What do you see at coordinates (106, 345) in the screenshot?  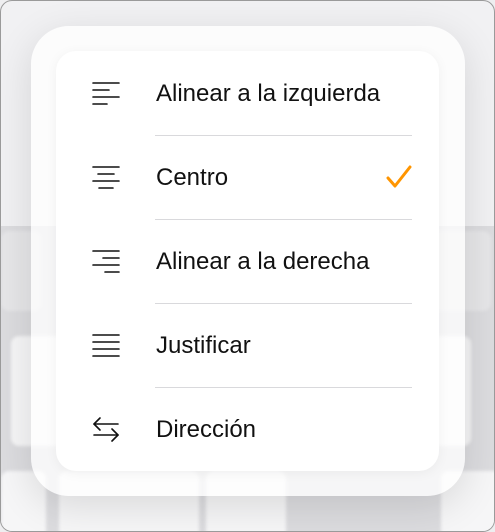 I see `justify-icon` at bounding box center [106, 345].